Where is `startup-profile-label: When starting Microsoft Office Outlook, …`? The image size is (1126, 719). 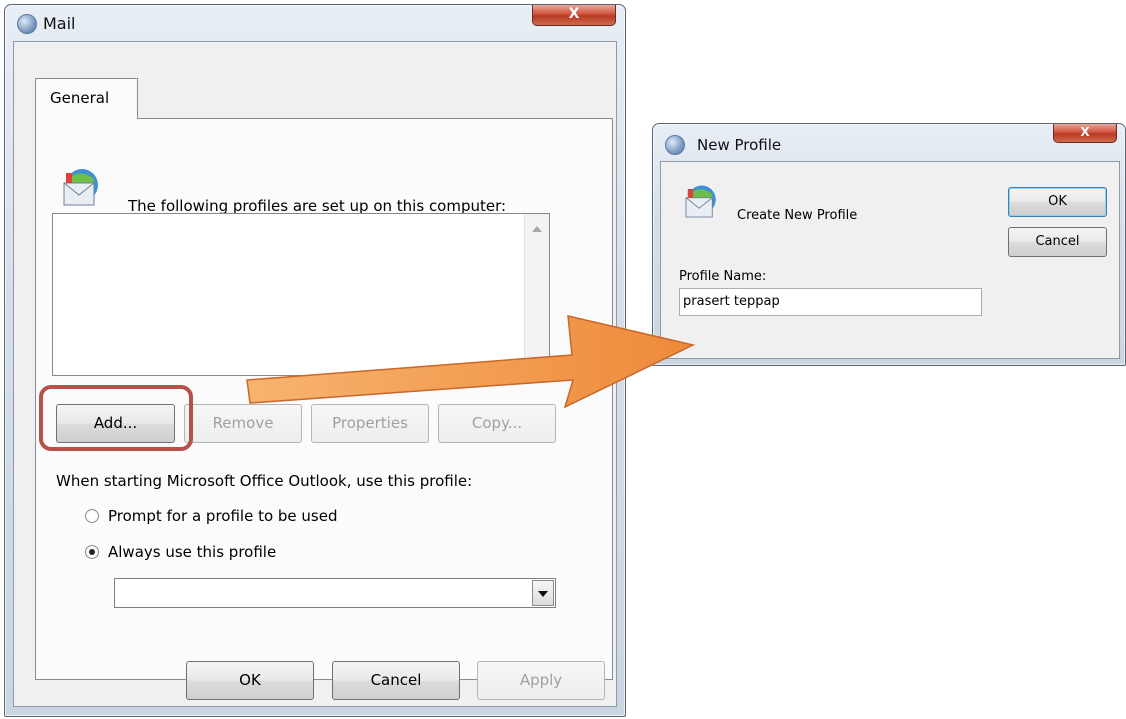 startup-profile-label: When starting Microsoft Office Outlook, … is located at coordinates (264, 481).